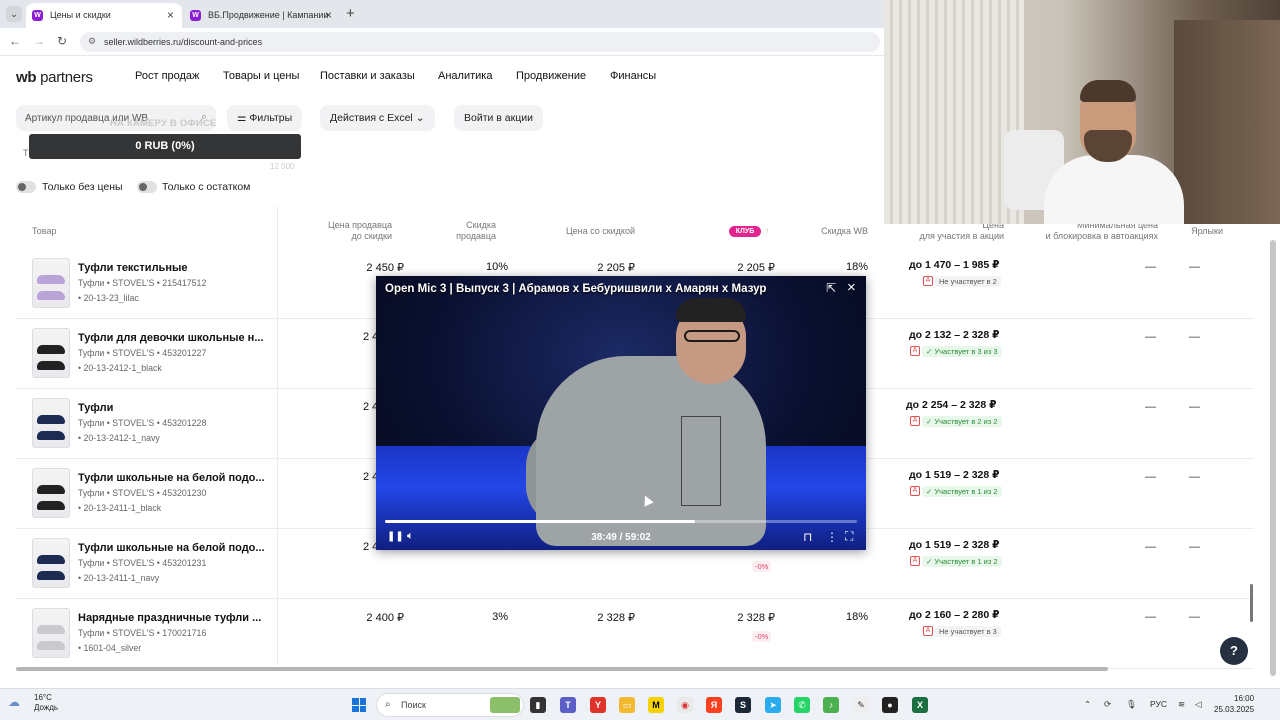  What do you see at coordinates (568, 705) in the screenshot?
I see `teams-icon: T` at bounding box center [568, 705].